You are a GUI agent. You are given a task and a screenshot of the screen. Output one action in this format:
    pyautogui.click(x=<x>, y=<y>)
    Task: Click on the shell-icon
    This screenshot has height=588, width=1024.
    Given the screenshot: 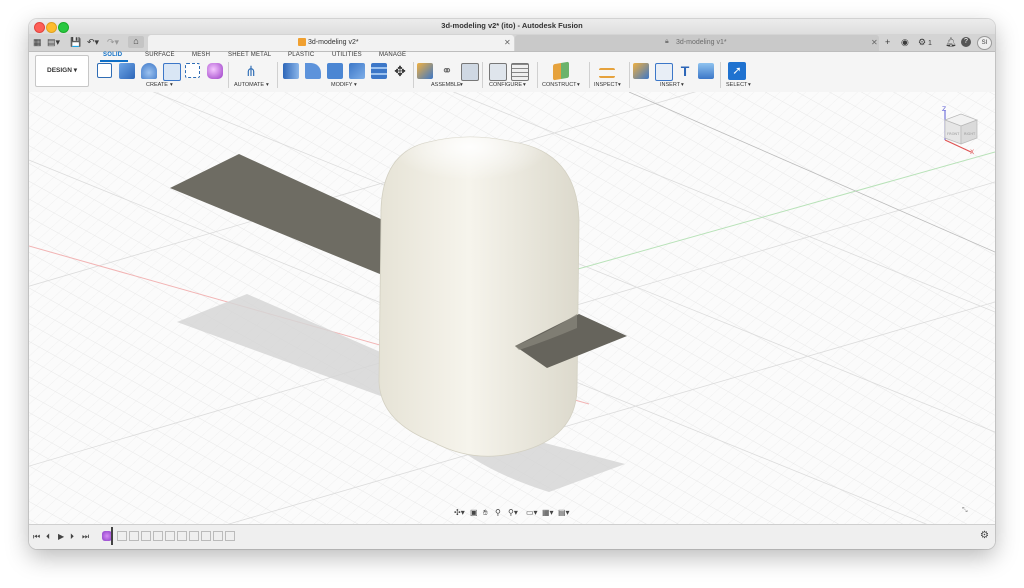 What is the action you would take?
    pyautogui.click(x=357, y=71)
    